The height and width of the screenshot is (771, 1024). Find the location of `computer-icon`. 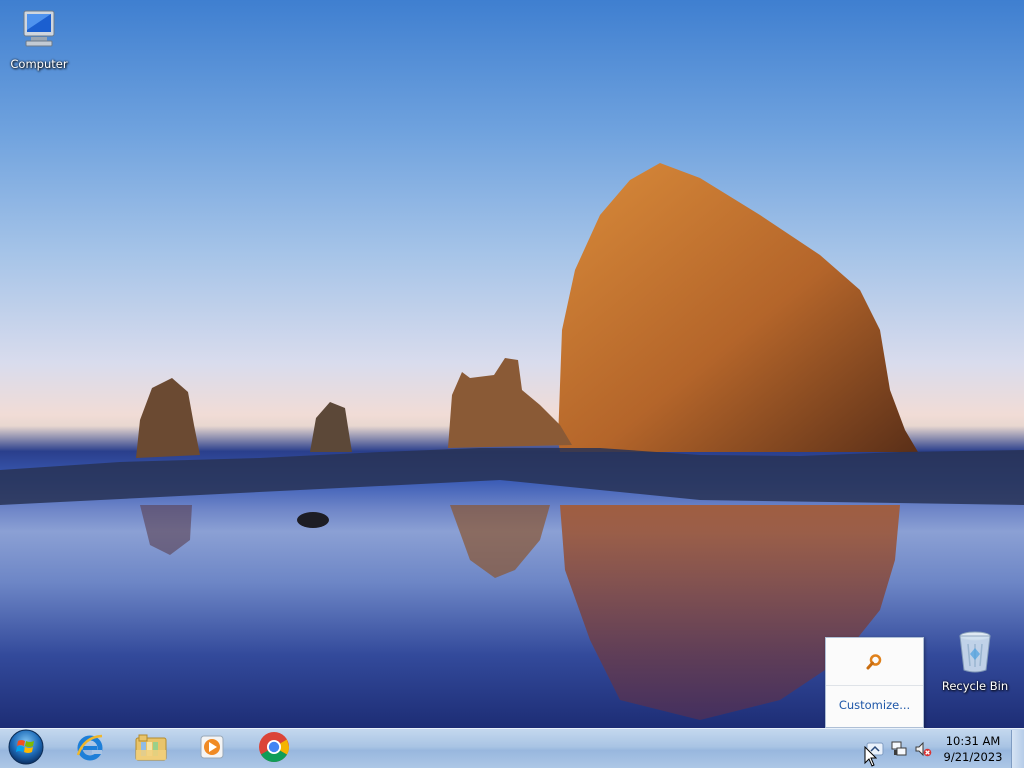

computer-icon is located at coordinates (39, 31).